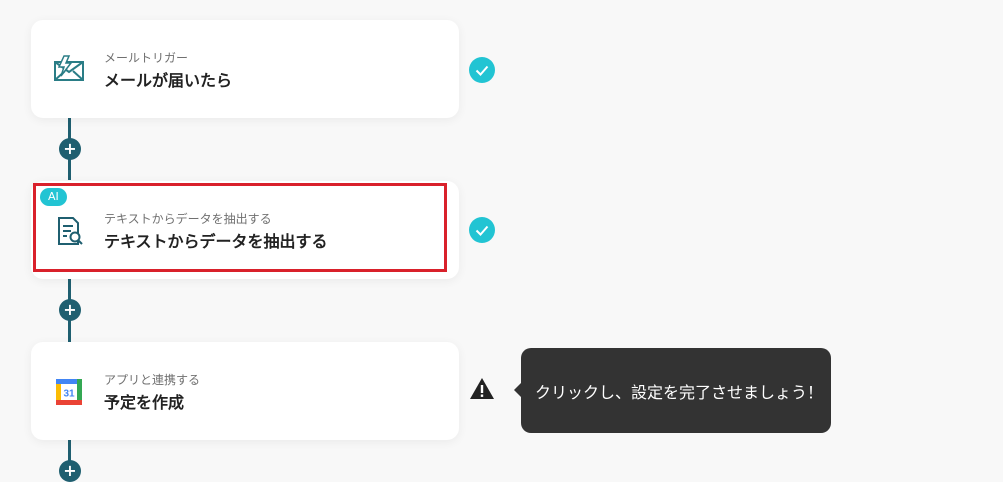 The image size is (1003, 482). What do you see at coordinates (482, 388) in the screenshot?
I see `warning-icon` at bounding box center [482, 388].